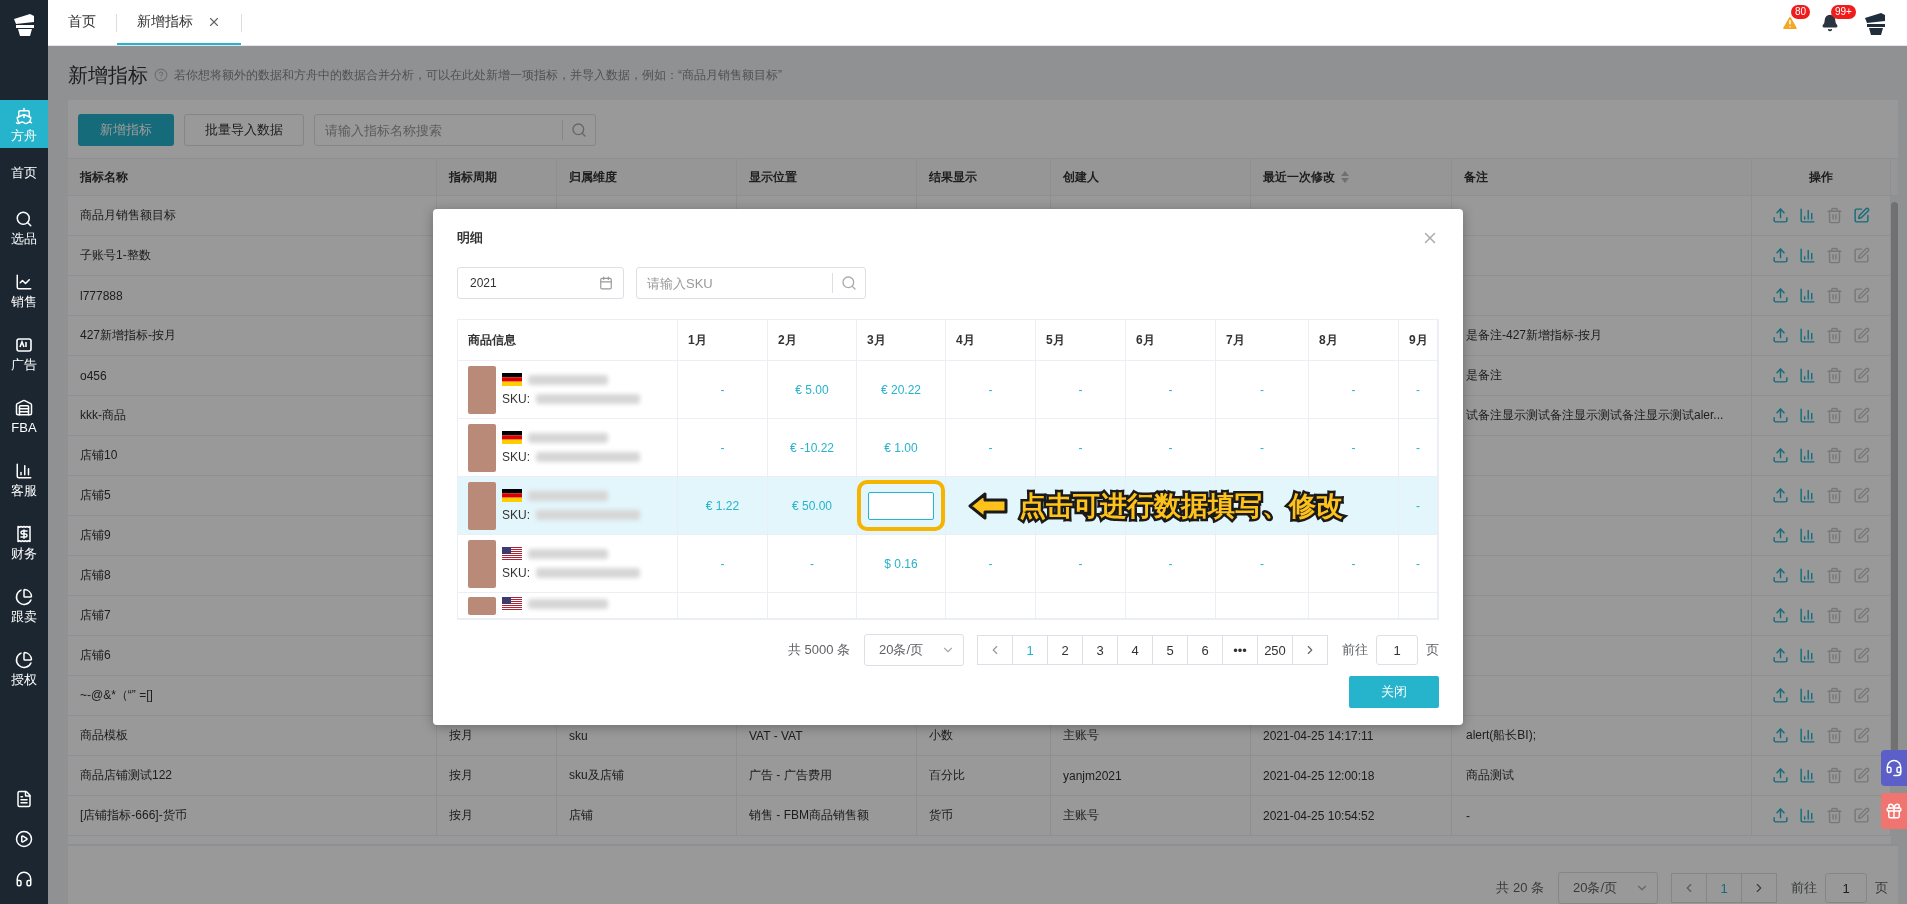 The image size is (1907, 904). Describe the element at coordinates (948, 448) in the screenshot. I see `product-row: SKU: - € -10.22 € 1.00 - - - - - -` at that location.